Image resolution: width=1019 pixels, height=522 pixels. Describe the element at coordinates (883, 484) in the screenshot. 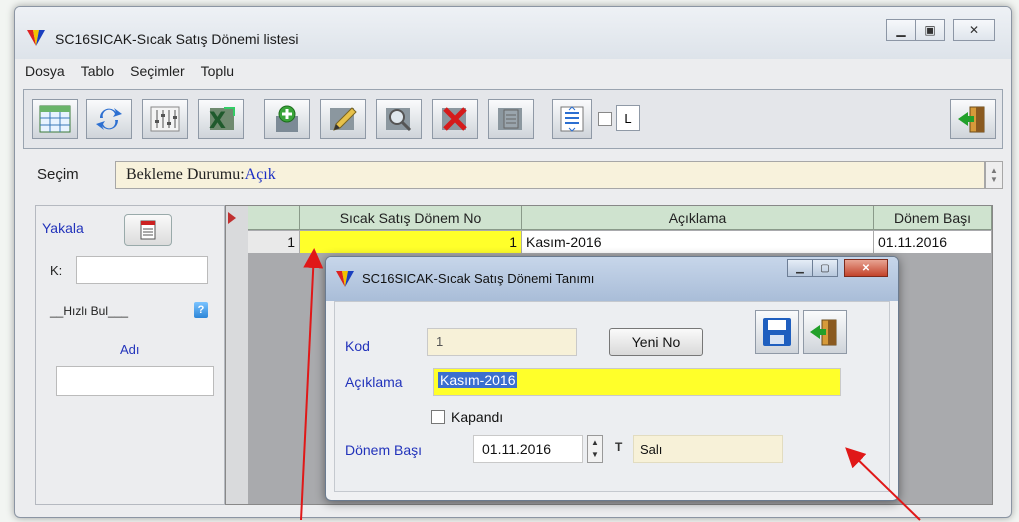

I see `annotation-arrow-right` at that location.